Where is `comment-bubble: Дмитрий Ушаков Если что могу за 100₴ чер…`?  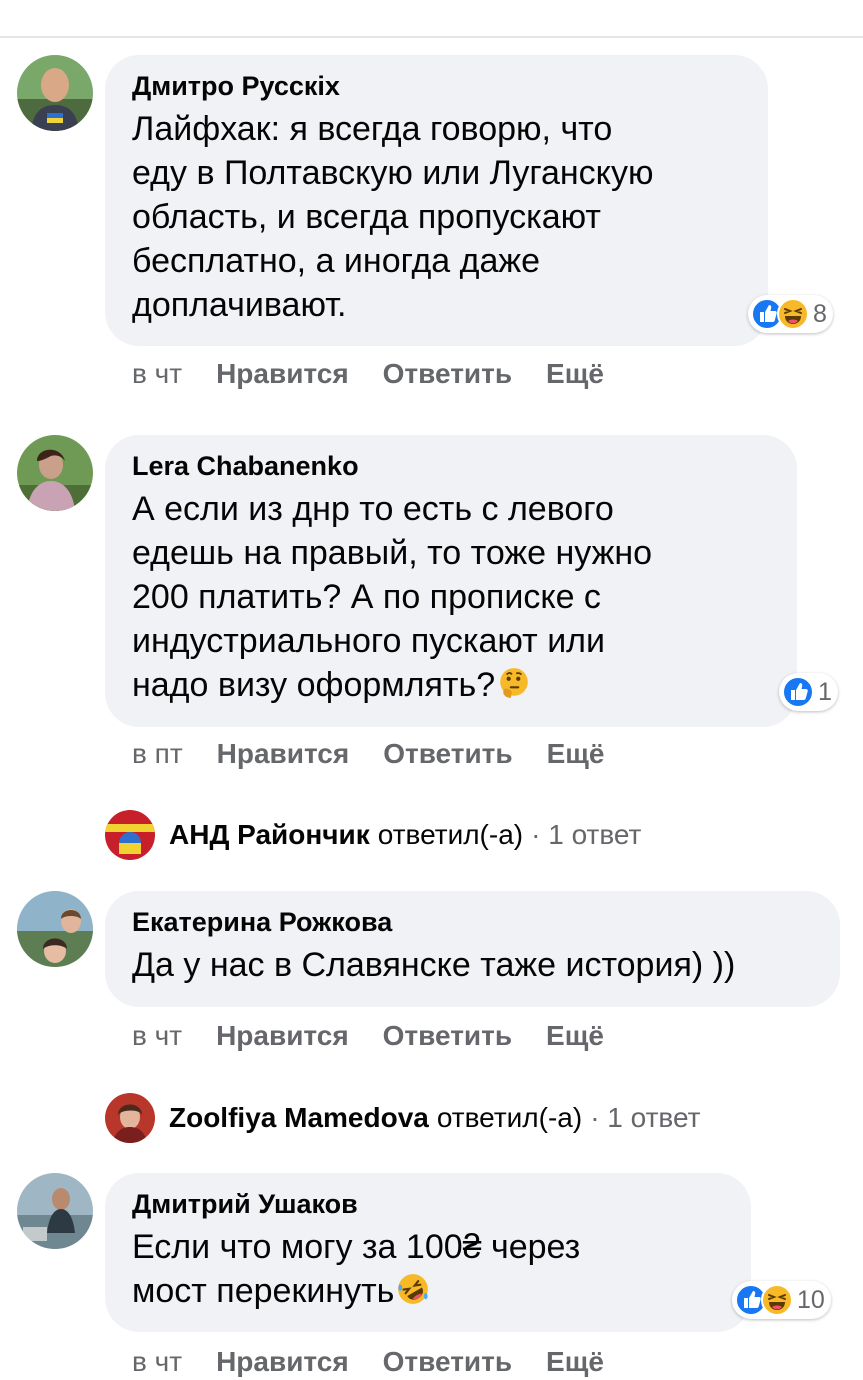 comment-bubble: Дмитрий Ушаков Если что могу за 100₴ чер… is located at coordinates (428, 1252).